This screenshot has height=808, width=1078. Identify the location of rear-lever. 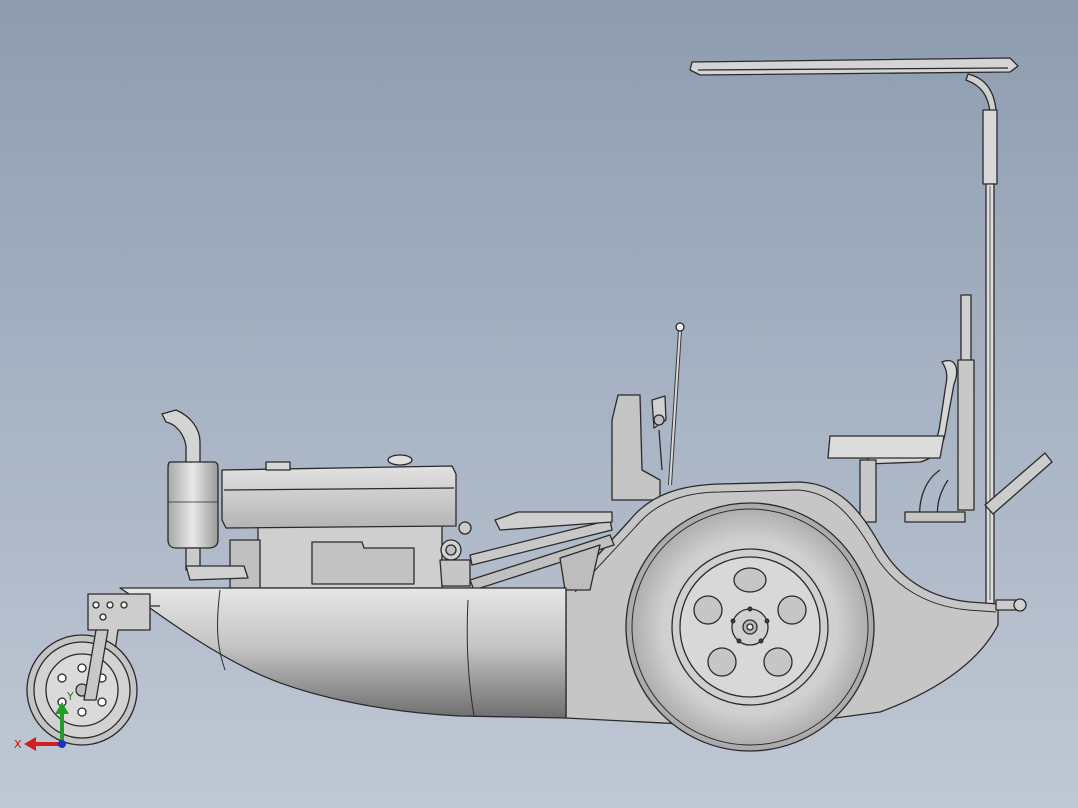
(1018, 483).